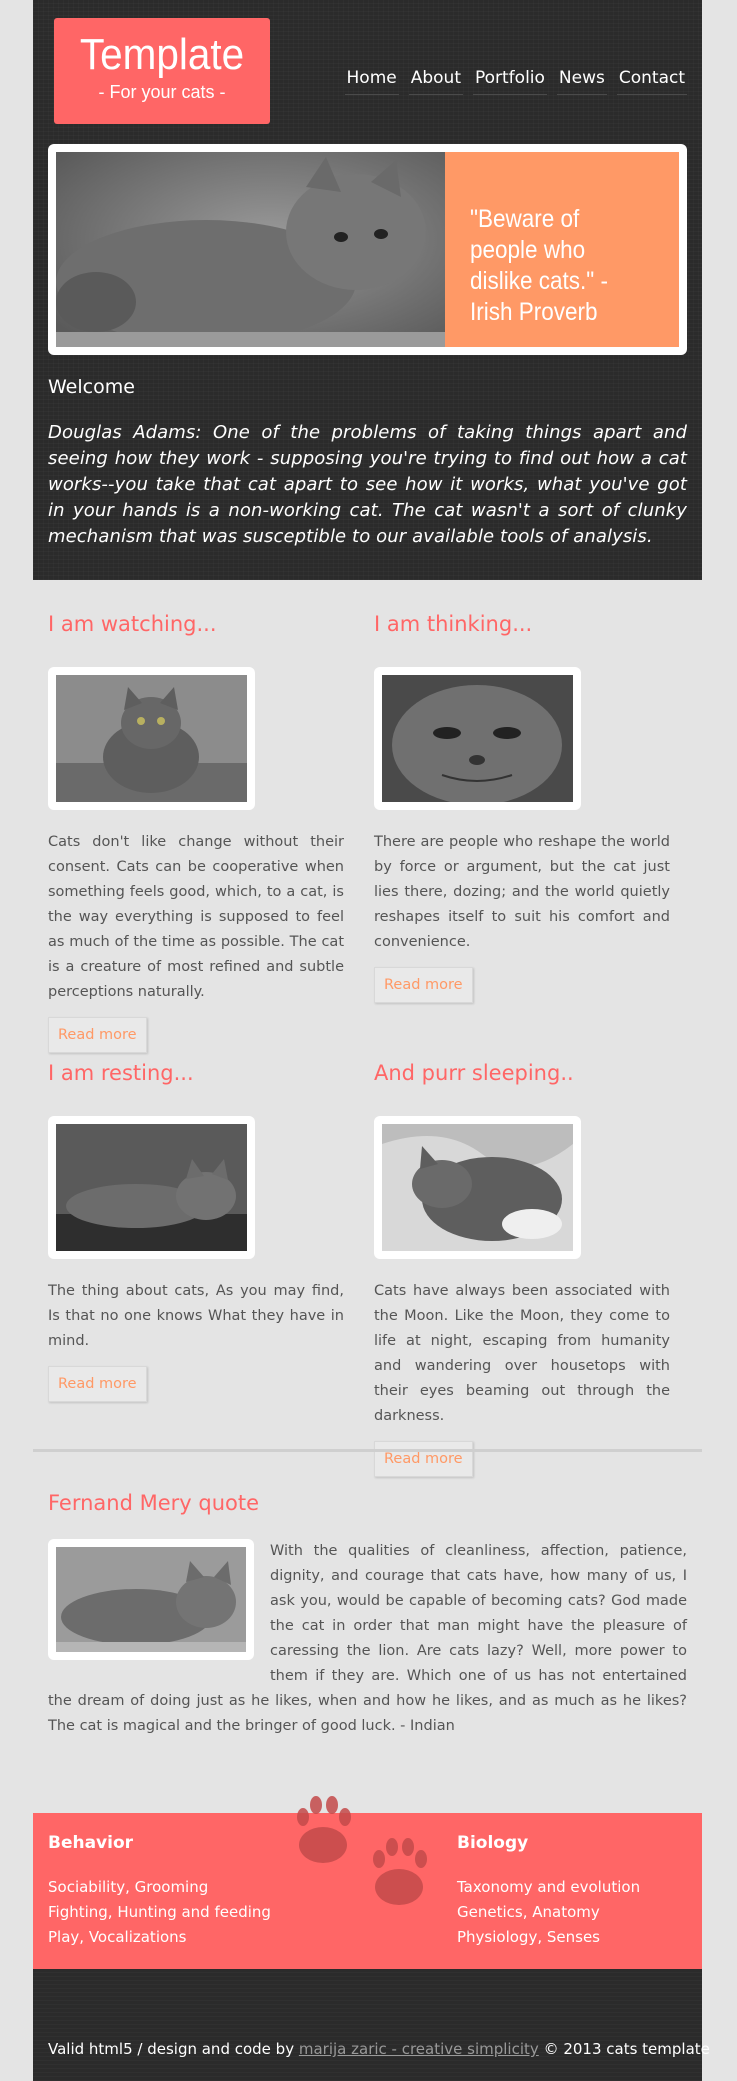  What do you see at coordinates (250, 249) in the screenshot?
I see `banner-cat-image` at bounding box center [250, 249].